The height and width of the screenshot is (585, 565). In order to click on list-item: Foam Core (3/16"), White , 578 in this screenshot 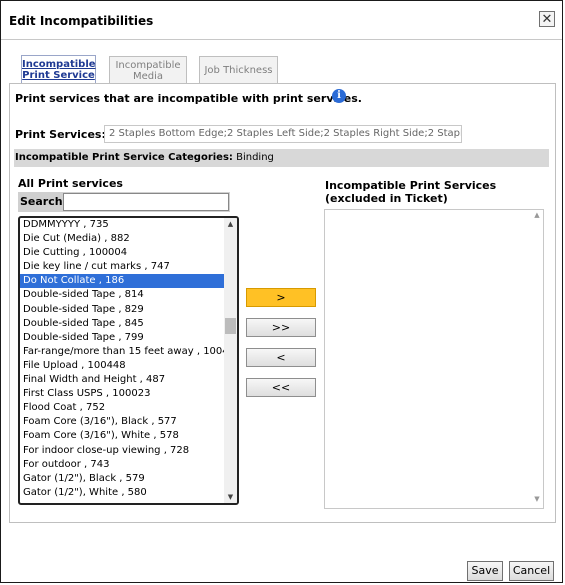, I will do `click(122, 436)`.